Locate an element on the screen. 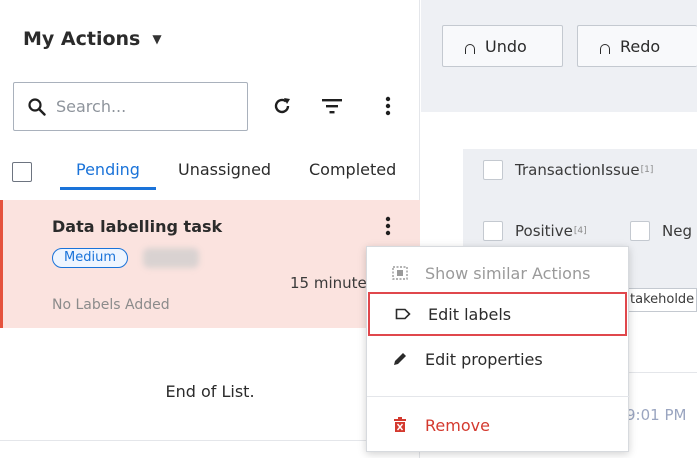 This screenshot has height=458, width=697. labels-status: No Labels Added is located at coordinates (111, 305).